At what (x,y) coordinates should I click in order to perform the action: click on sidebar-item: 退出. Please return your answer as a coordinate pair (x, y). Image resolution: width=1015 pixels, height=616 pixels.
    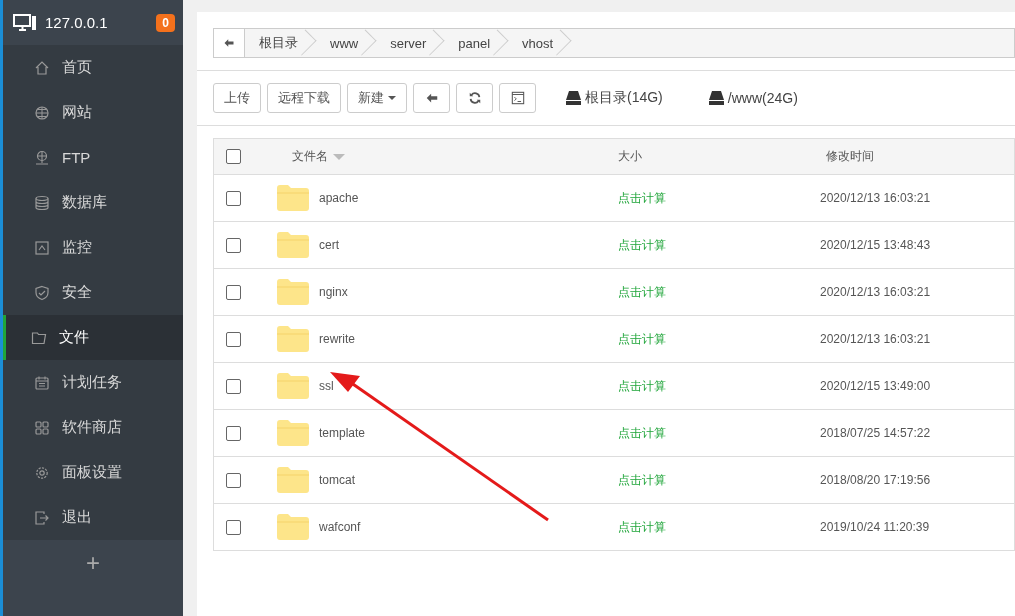
    Looking at the image, I should click on (93, 517).